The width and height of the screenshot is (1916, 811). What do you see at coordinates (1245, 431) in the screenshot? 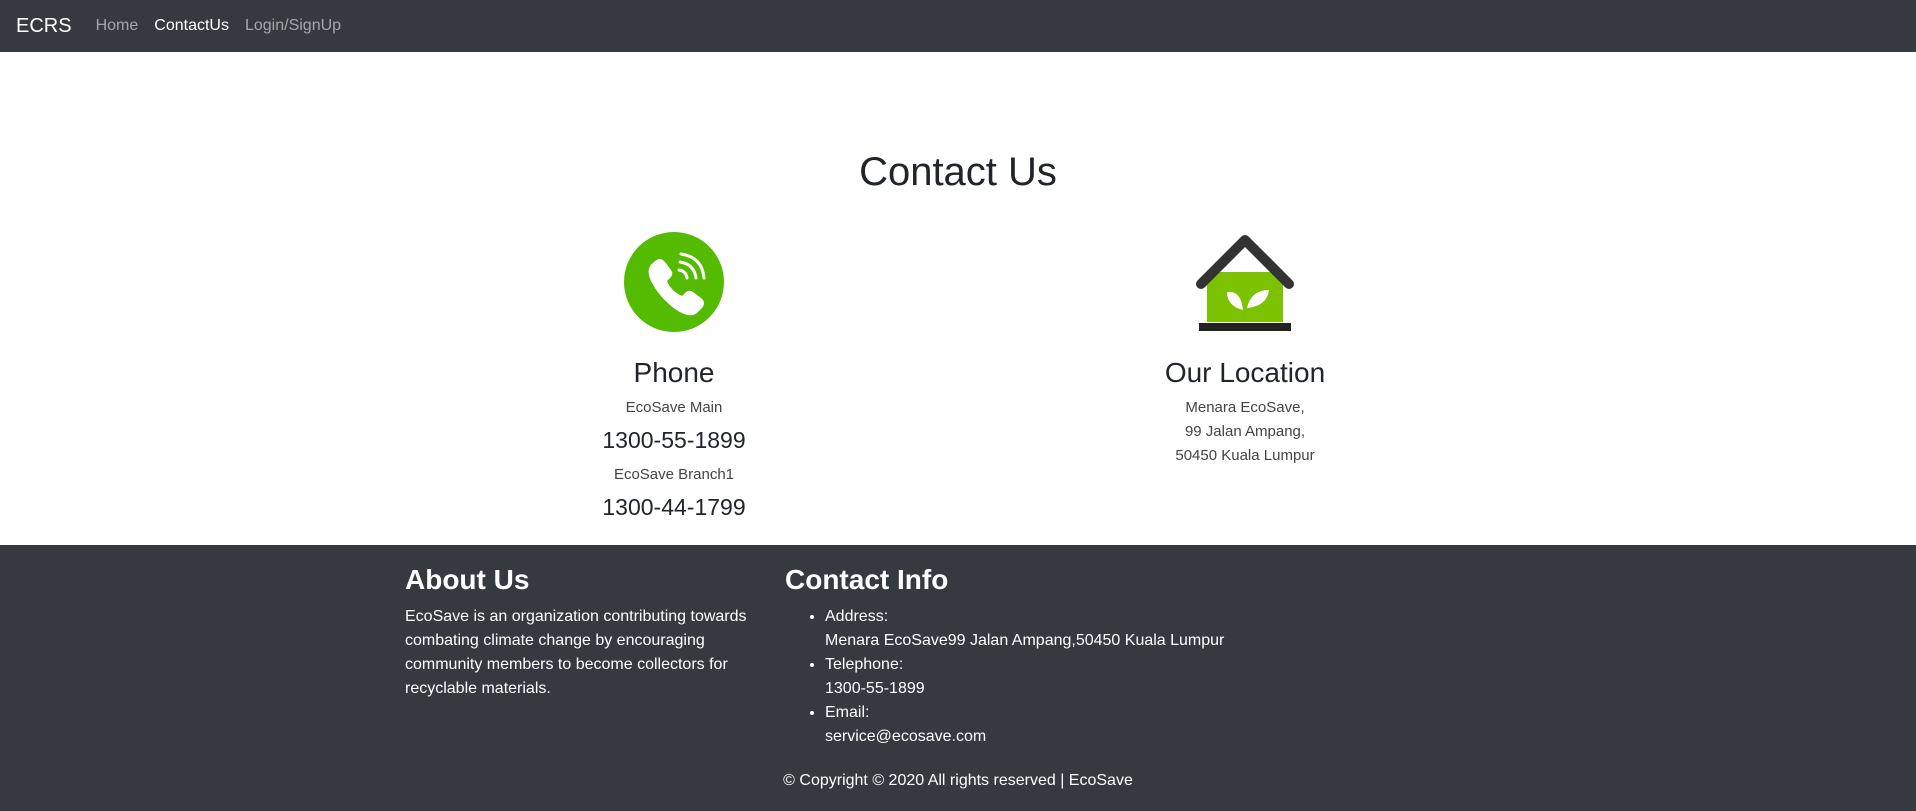
I see `location-line: 99 Jalan Ampang,` at bounding box center [1245, 431].